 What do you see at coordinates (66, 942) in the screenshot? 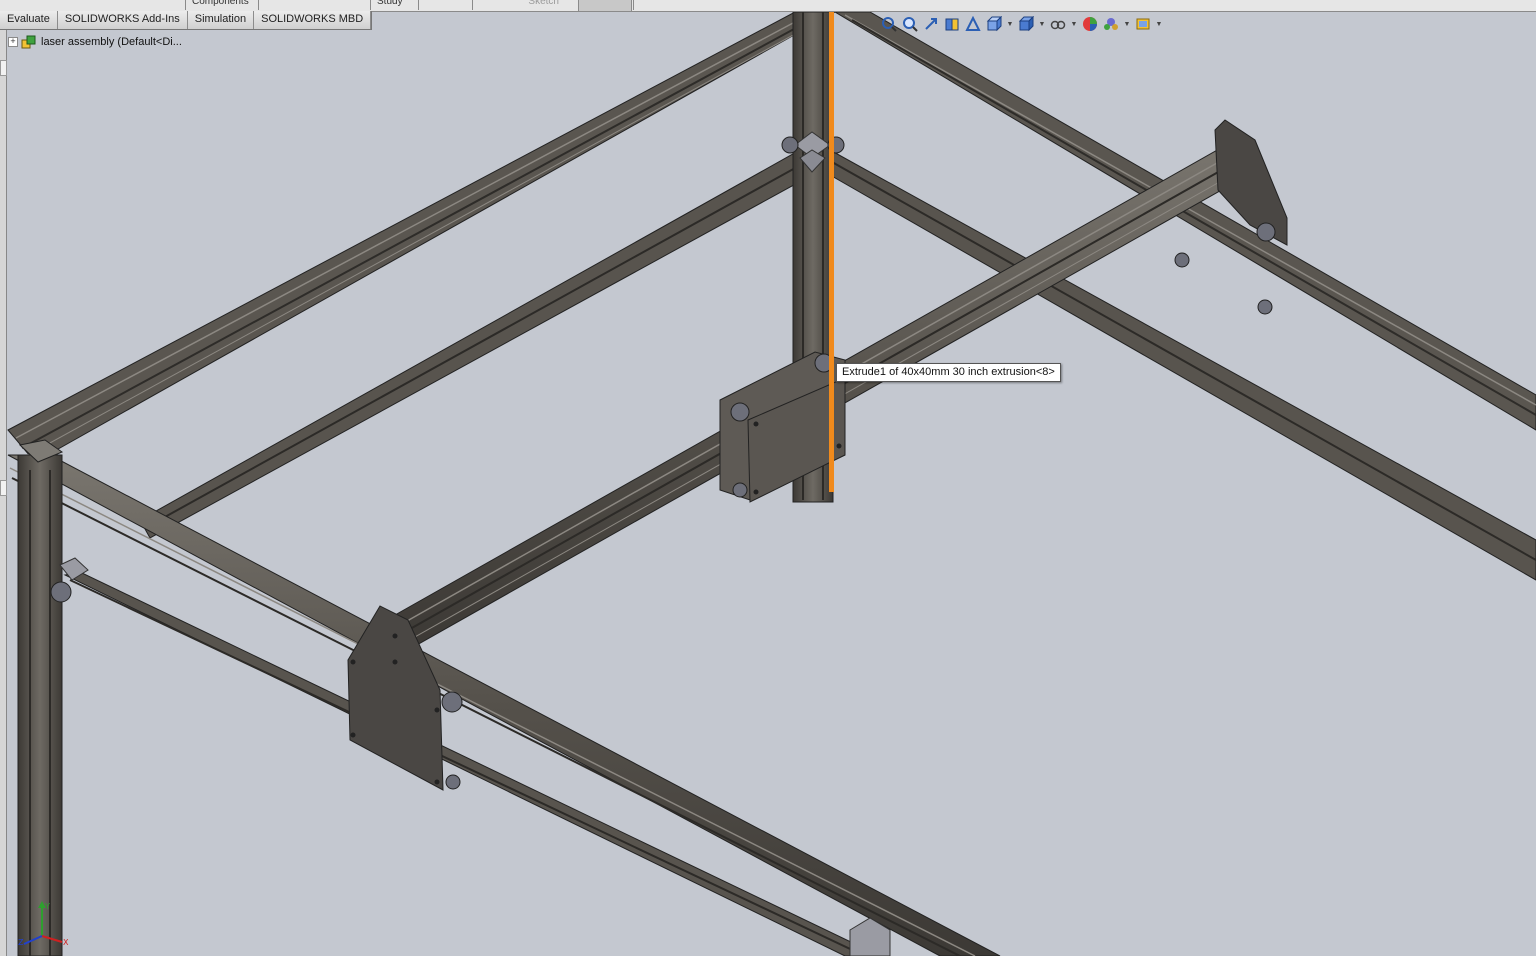
I see `triad-x-label: X` at bounding box center [66, 942].